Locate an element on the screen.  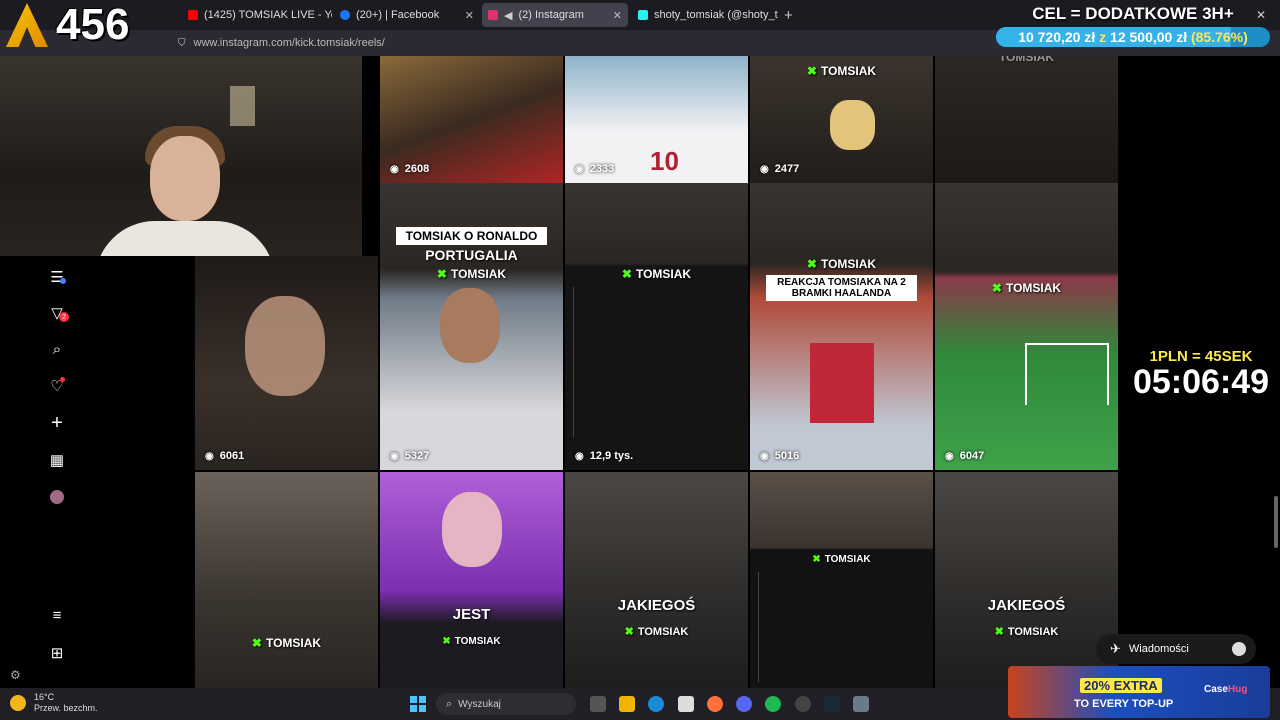
edge-icon is located at coordinates (656, 704).